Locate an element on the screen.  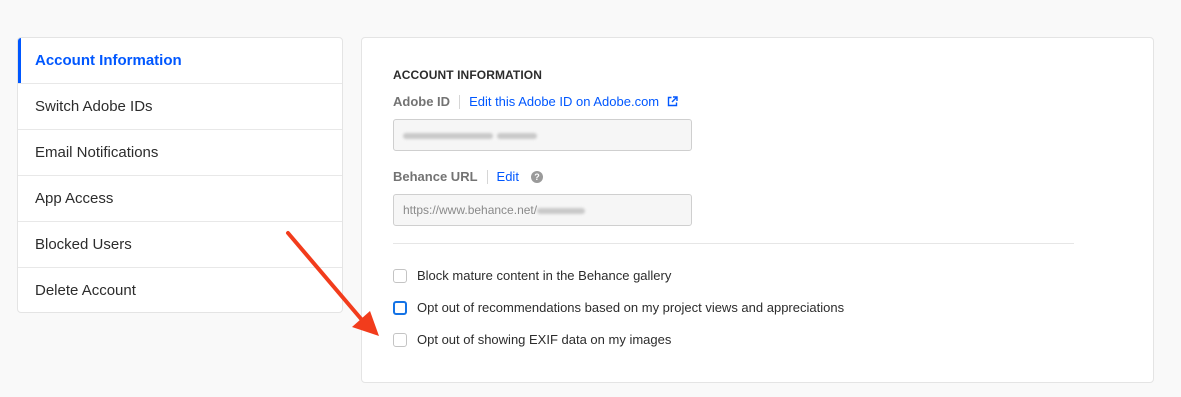
section-title: ACCOUNT INFORMATION is located at coordinates (467, 75).